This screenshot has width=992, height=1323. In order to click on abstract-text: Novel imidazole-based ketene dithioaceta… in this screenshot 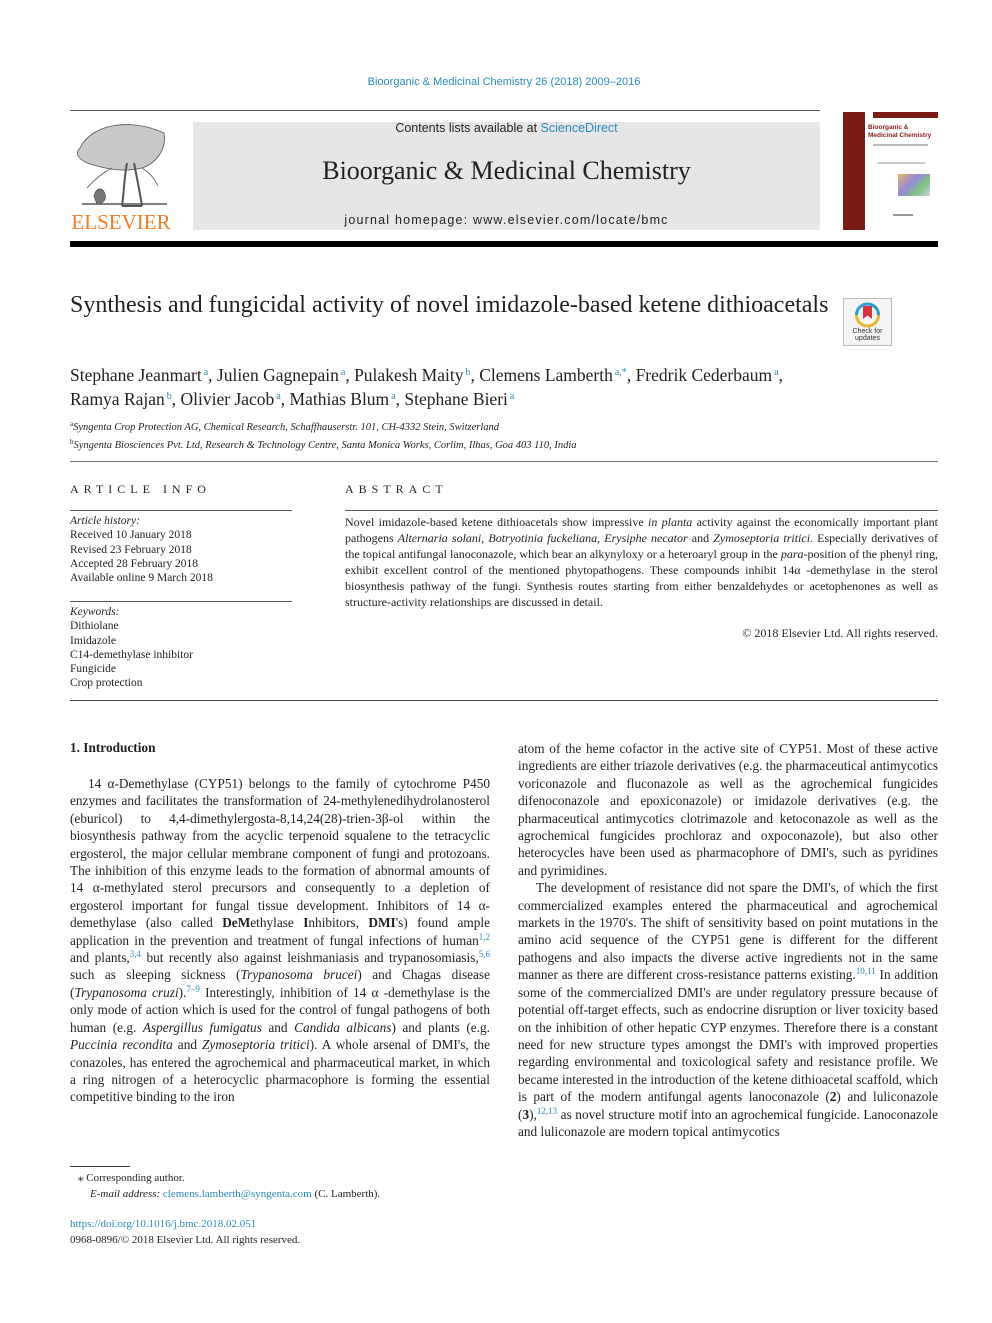, I will do `click(641, 562)`.